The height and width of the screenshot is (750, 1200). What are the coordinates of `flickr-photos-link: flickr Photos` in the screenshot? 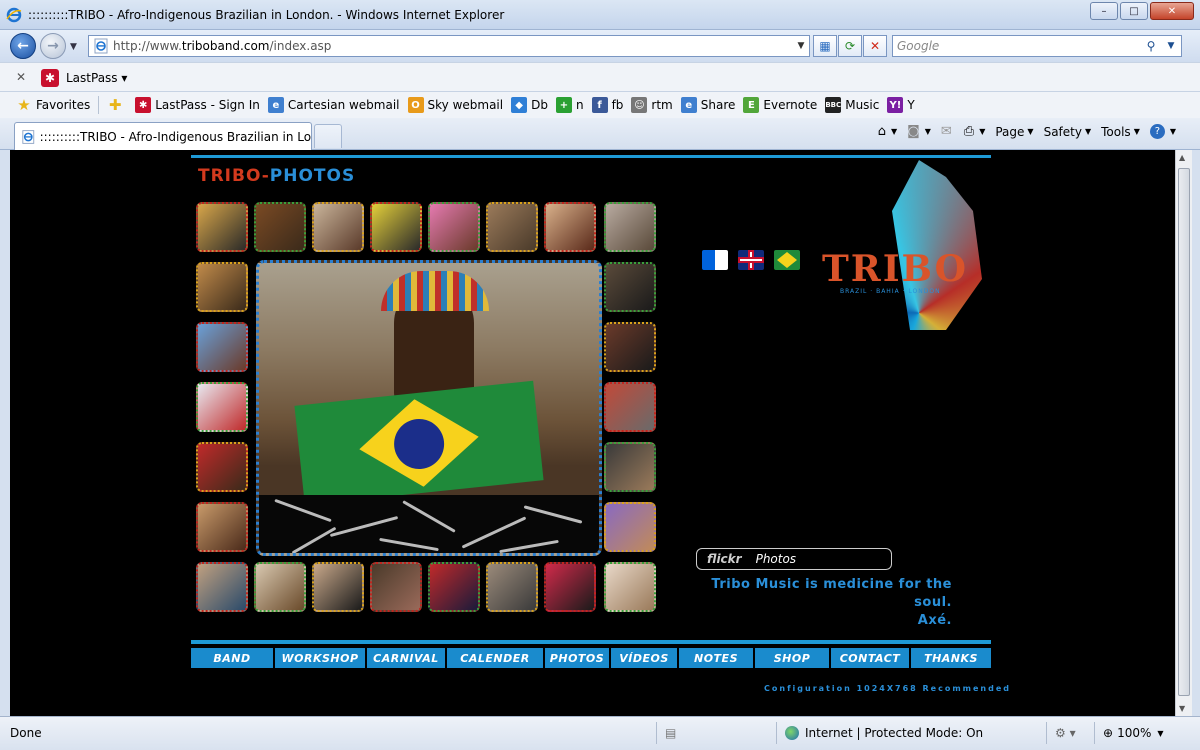 It's located at (794, 559).